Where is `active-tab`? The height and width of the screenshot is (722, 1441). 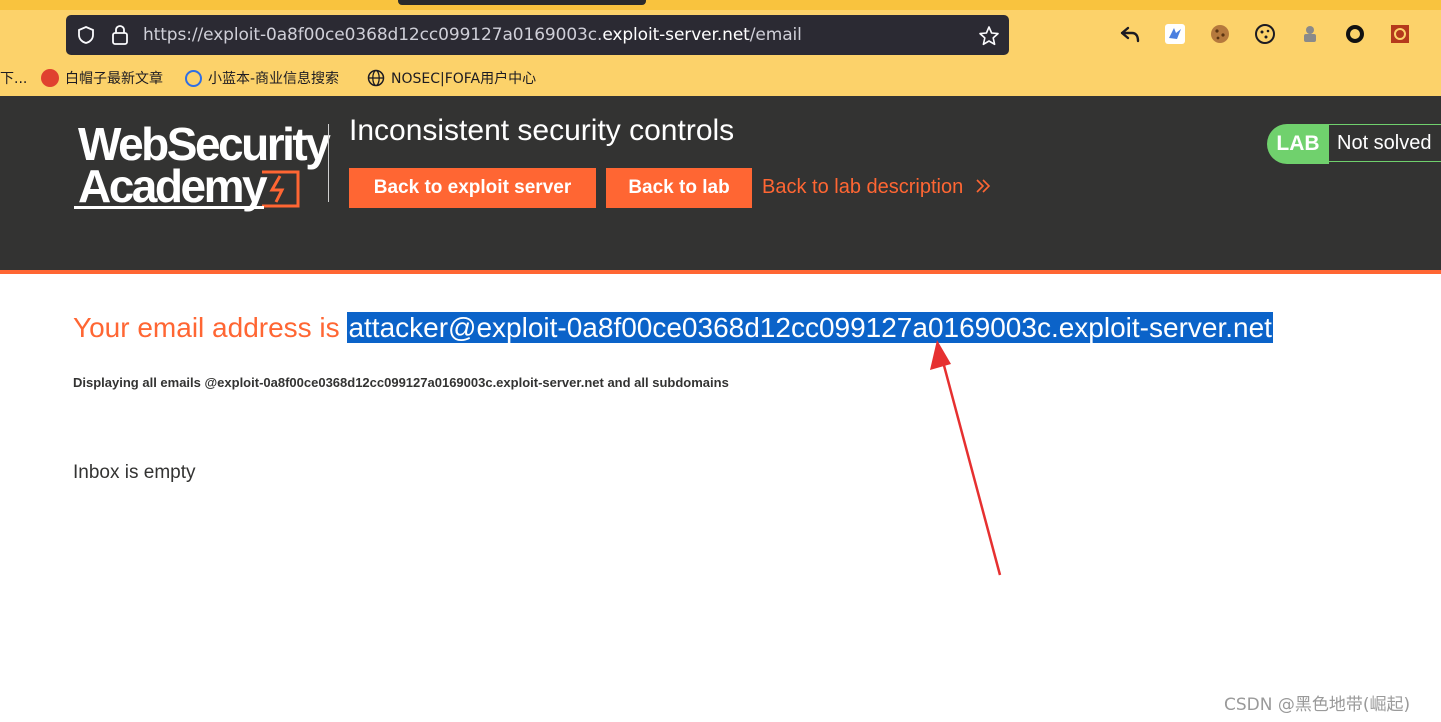 active-tab is located at coordinates (522, 2).